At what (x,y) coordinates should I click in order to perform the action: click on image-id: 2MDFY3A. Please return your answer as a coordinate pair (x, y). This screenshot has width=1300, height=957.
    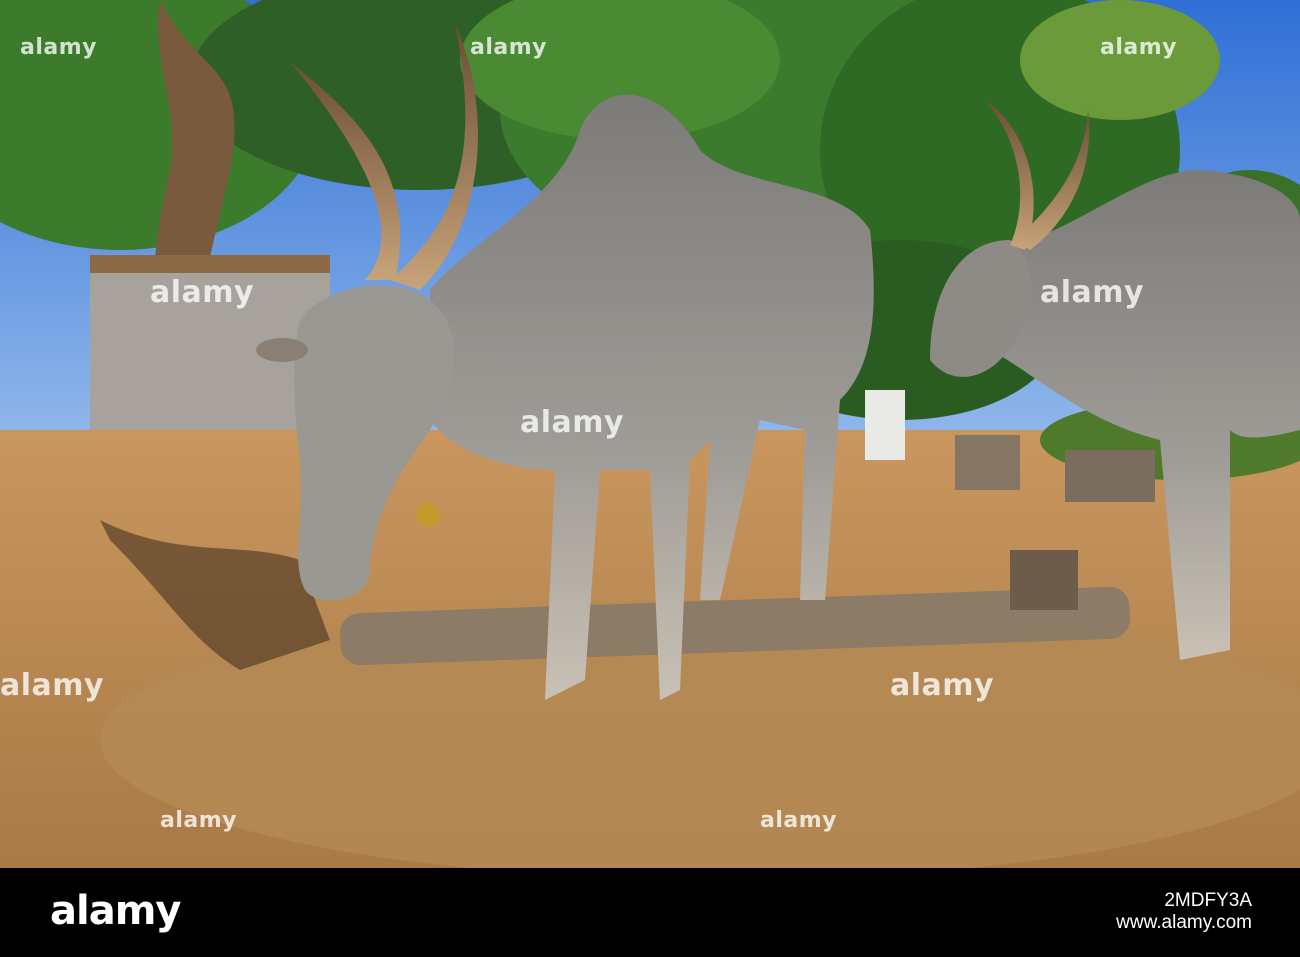
    Looking at the image, I should click on (1208, 900).